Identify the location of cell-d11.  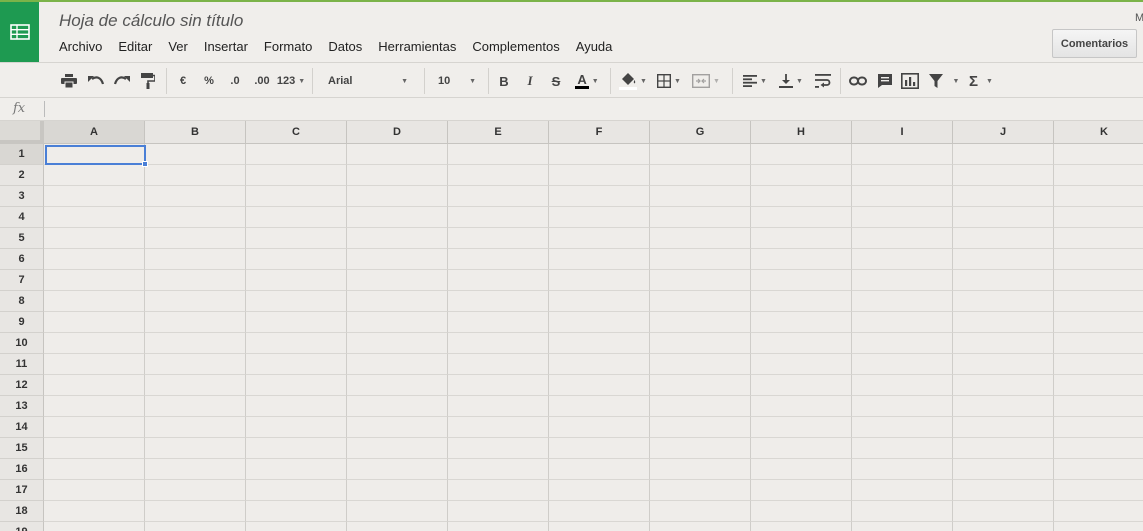
(397, 364).